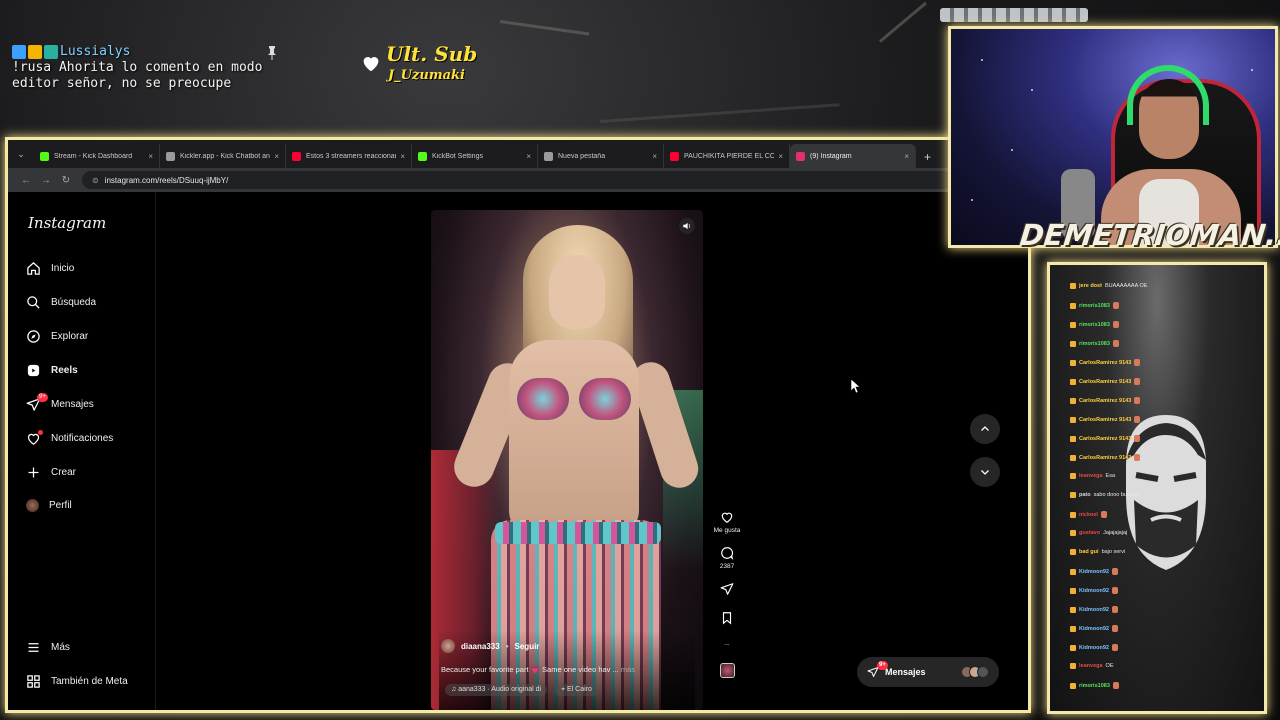  Describe the element at coordinates (1088, 515) in the screenshot. I see `chat-username: nickoel` at that location.